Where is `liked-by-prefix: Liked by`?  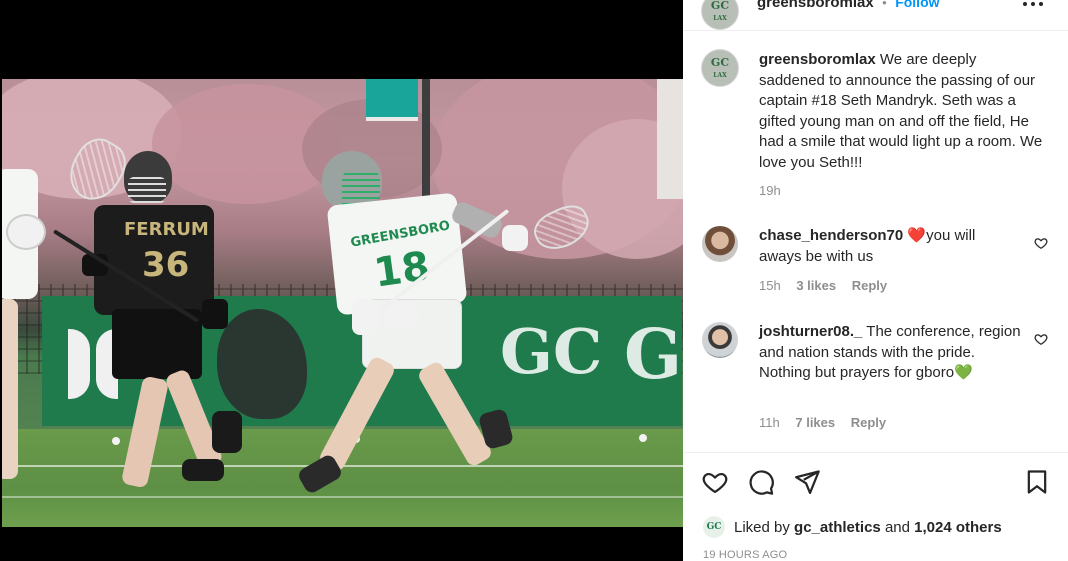
liked-by-prefix: Liked by is located at coordinates (762, 527).